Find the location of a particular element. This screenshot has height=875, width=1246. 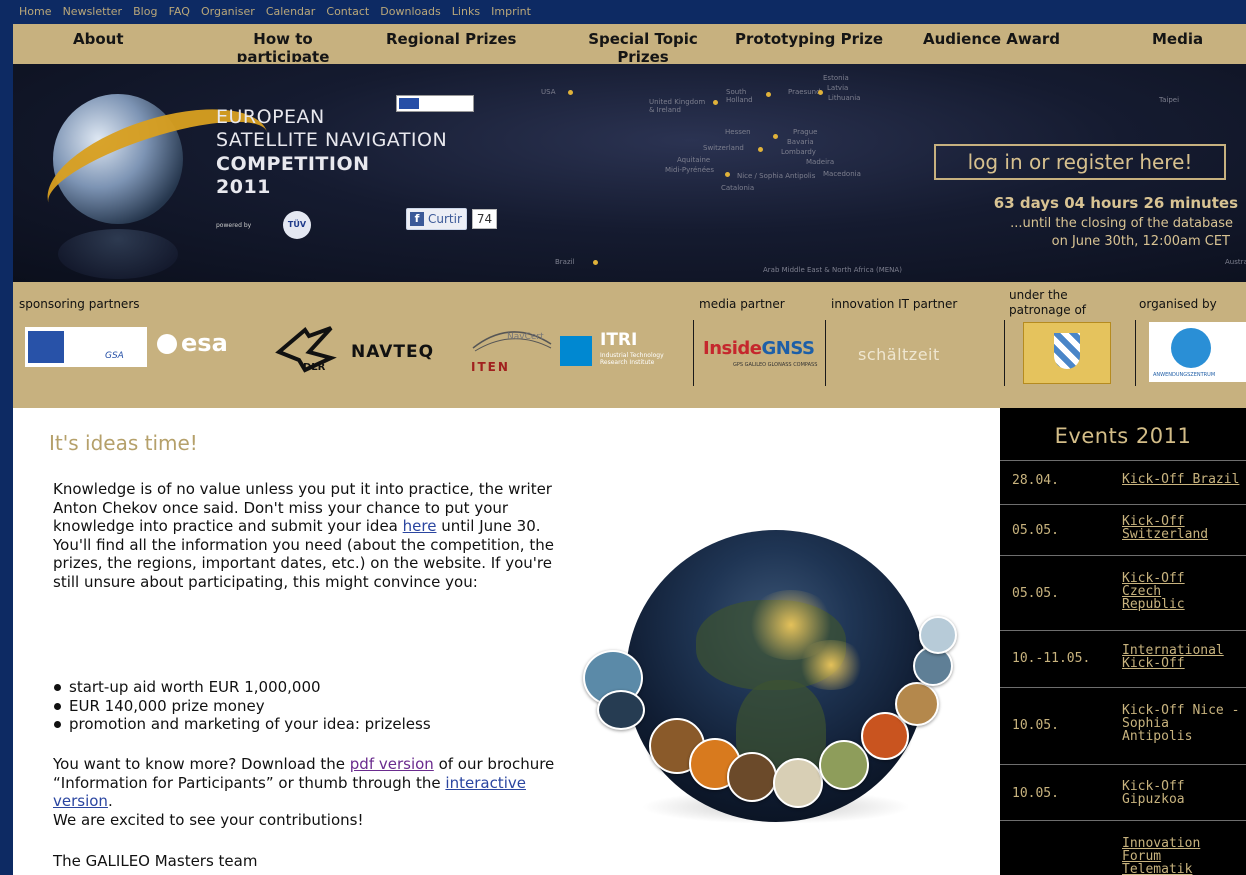

list-item: EUR 140,000 prize money is located at coordinates (242, 706).